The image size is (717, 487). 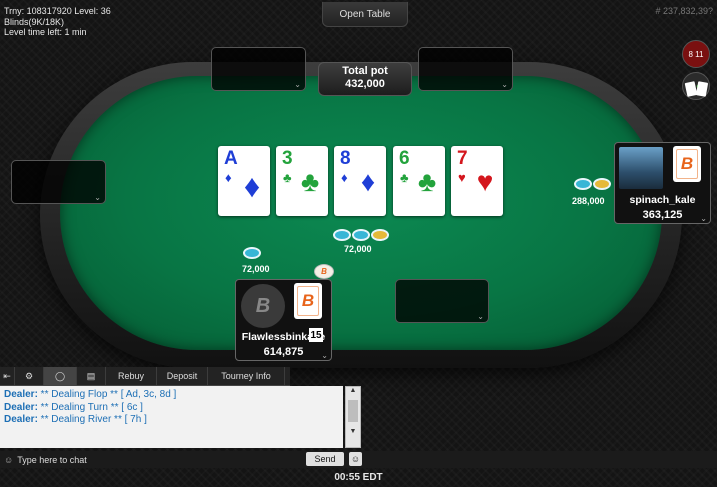 What do you see at coordinates (182, 376) in the screenshot?
I see `tab-deposit: Deposit` at bounding box center [182, 376].